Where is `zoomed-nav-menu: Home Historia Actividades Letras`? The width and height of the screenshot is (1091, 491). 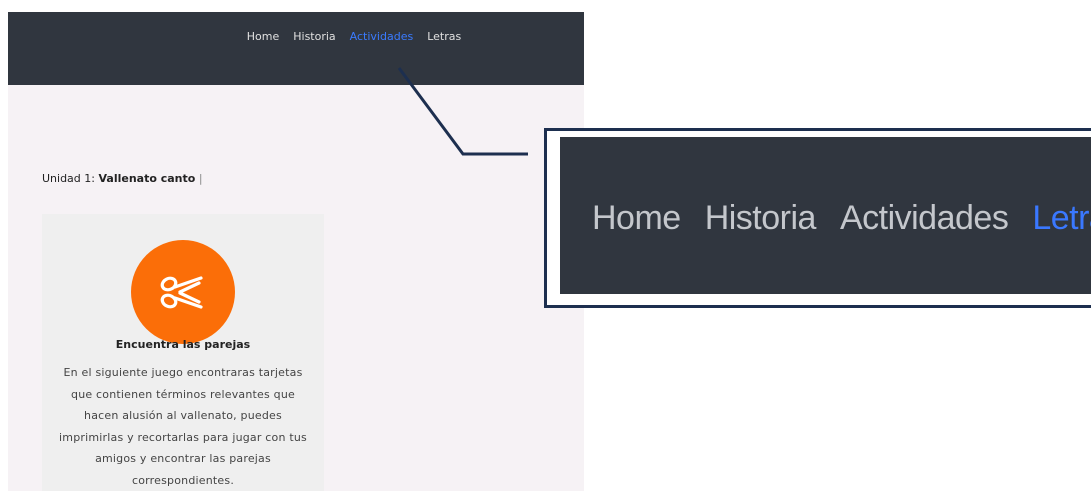 zoomed-nav-menu: Home Historia Actividades Letras is located at coordinates (841, 218).